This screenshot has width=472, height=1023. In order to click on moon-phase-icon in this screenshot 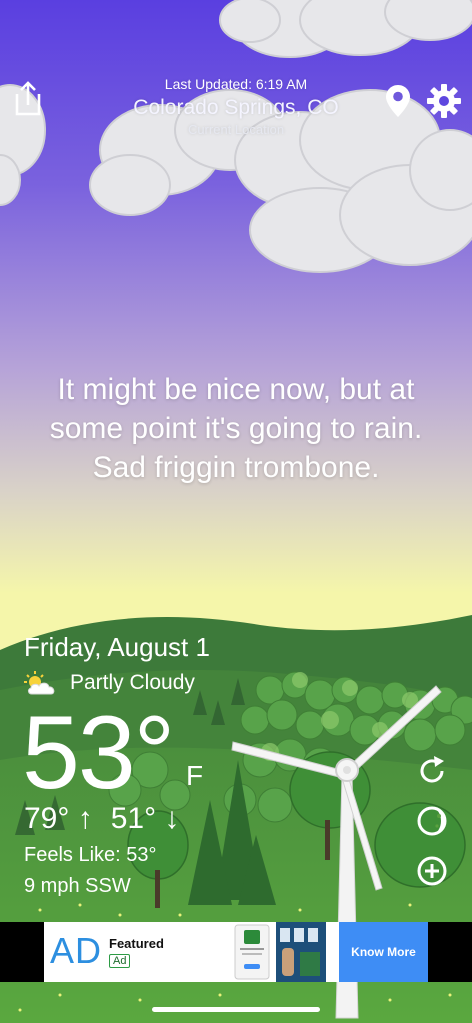, I will do `click(432, 821)`.